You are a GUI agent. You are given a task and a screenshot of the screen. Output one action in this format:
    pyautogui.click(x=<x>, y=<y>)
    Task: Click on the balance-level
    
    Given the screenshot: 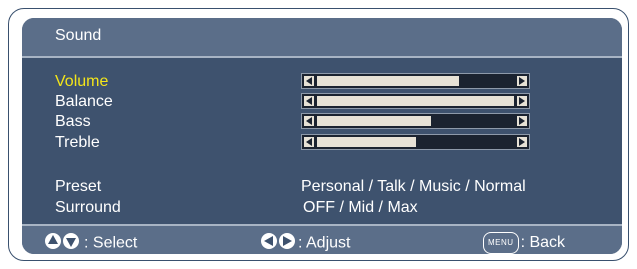 What is the action you would take?
    pyautogui.click(x=415, y=101)
    